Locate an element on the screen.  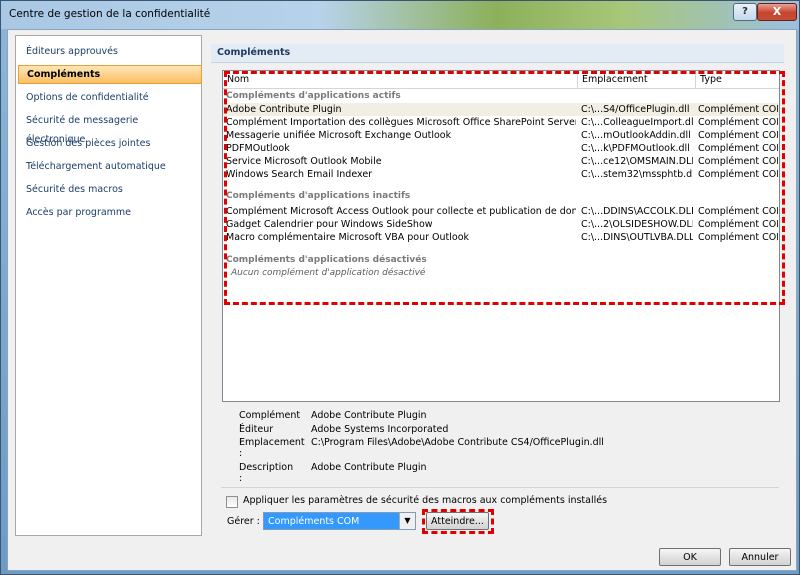
addin-location: C:\...S4/OfficePlugin.dll is located at coordinates (635, 109).